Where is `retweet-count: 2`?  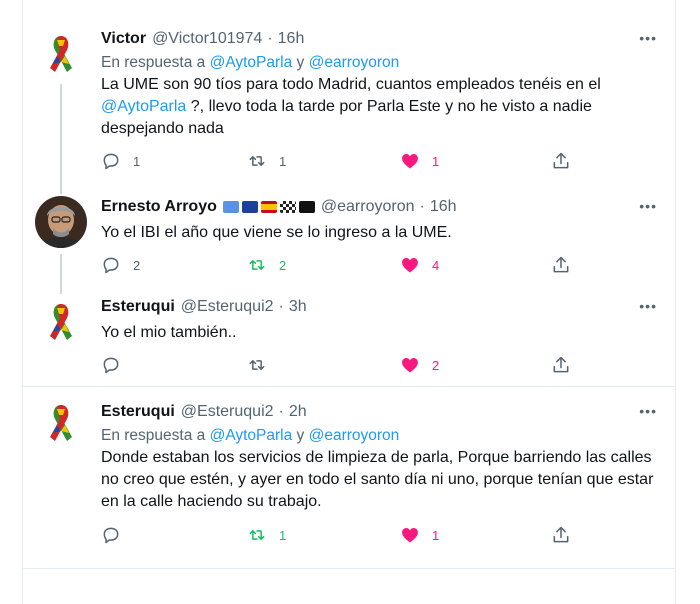 retweet-count: 2 is located at coordinates (283, 265).